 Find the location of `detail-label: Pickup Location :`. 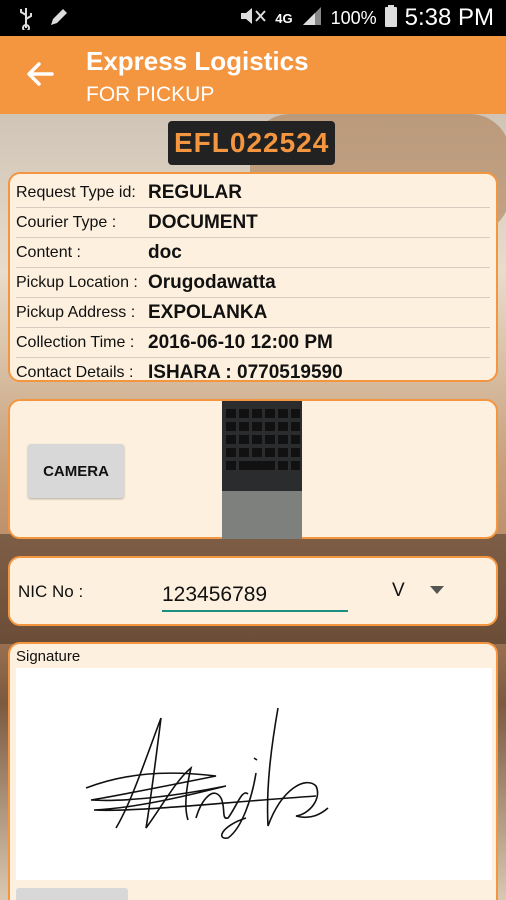

detail-label: Pickup Location : is located at coordinates (77, 282).